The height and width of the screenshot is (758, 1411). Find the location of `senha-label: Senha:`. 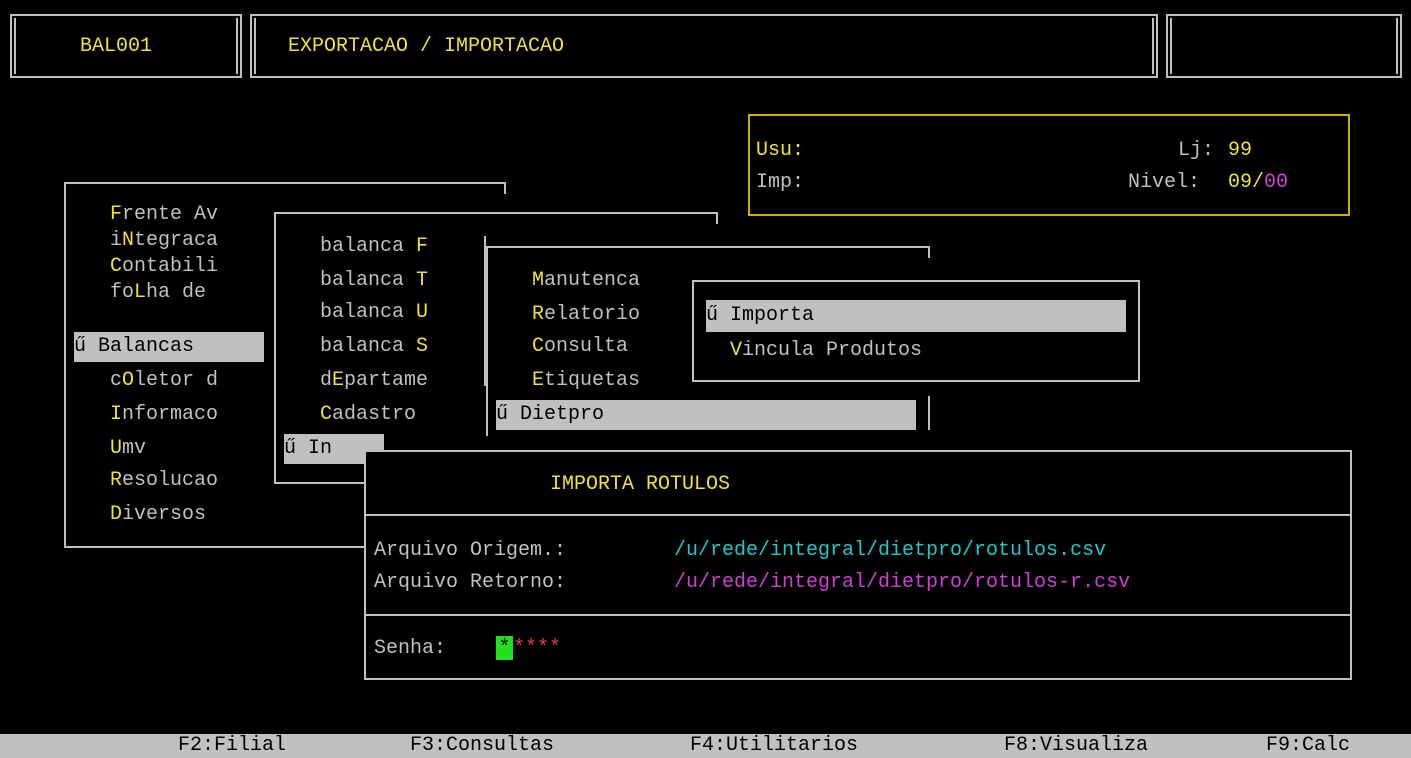

senha-label: Senha: is located at coordinates (410, 648).